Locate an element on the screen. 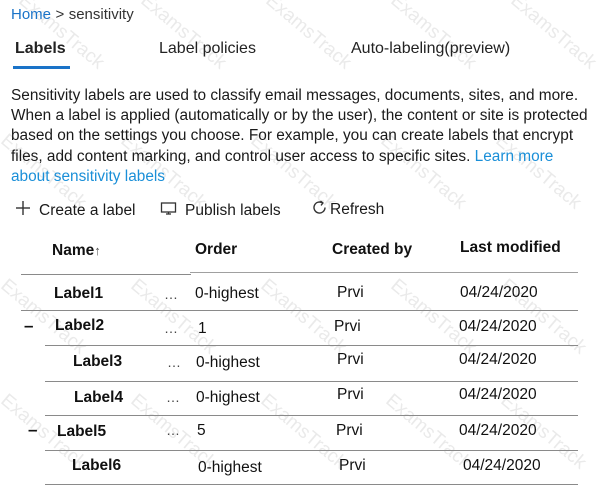 The image size is (598, 493). column-header-name-text: Name is located at coordinates (73, 250).